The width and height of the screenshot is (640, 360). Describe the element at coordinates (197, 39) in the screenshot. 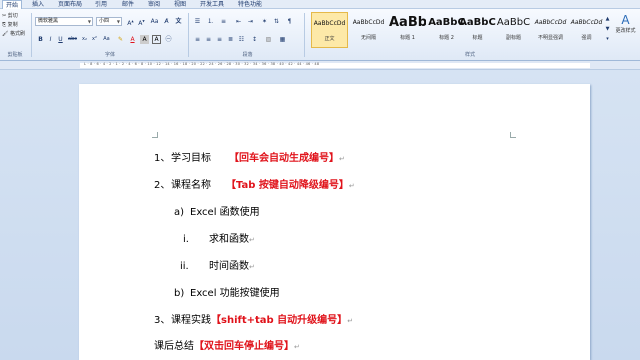

I see `align-left-icon: ≡` at that location.